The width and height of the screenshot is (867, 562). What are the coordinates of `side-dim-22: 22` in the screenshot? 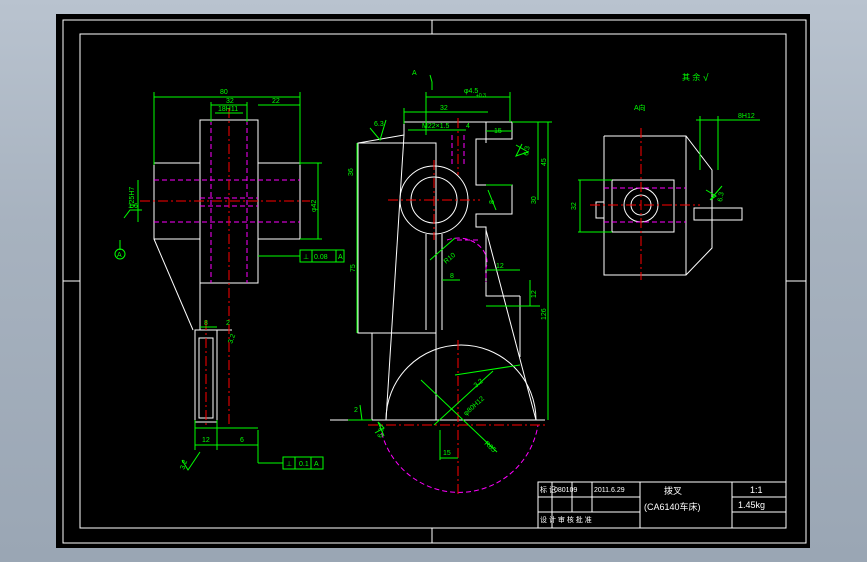 It's located at (276, 101).